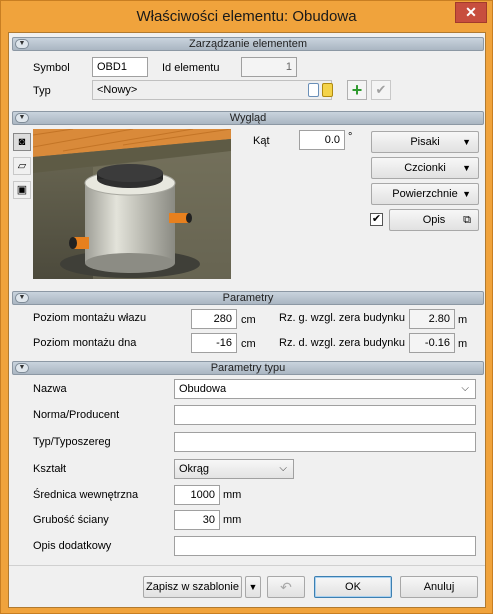 The width and height of the screenshot is (493, 614). I want to click on section-header-parameters: ▼ Parametry, so click(248, 298).